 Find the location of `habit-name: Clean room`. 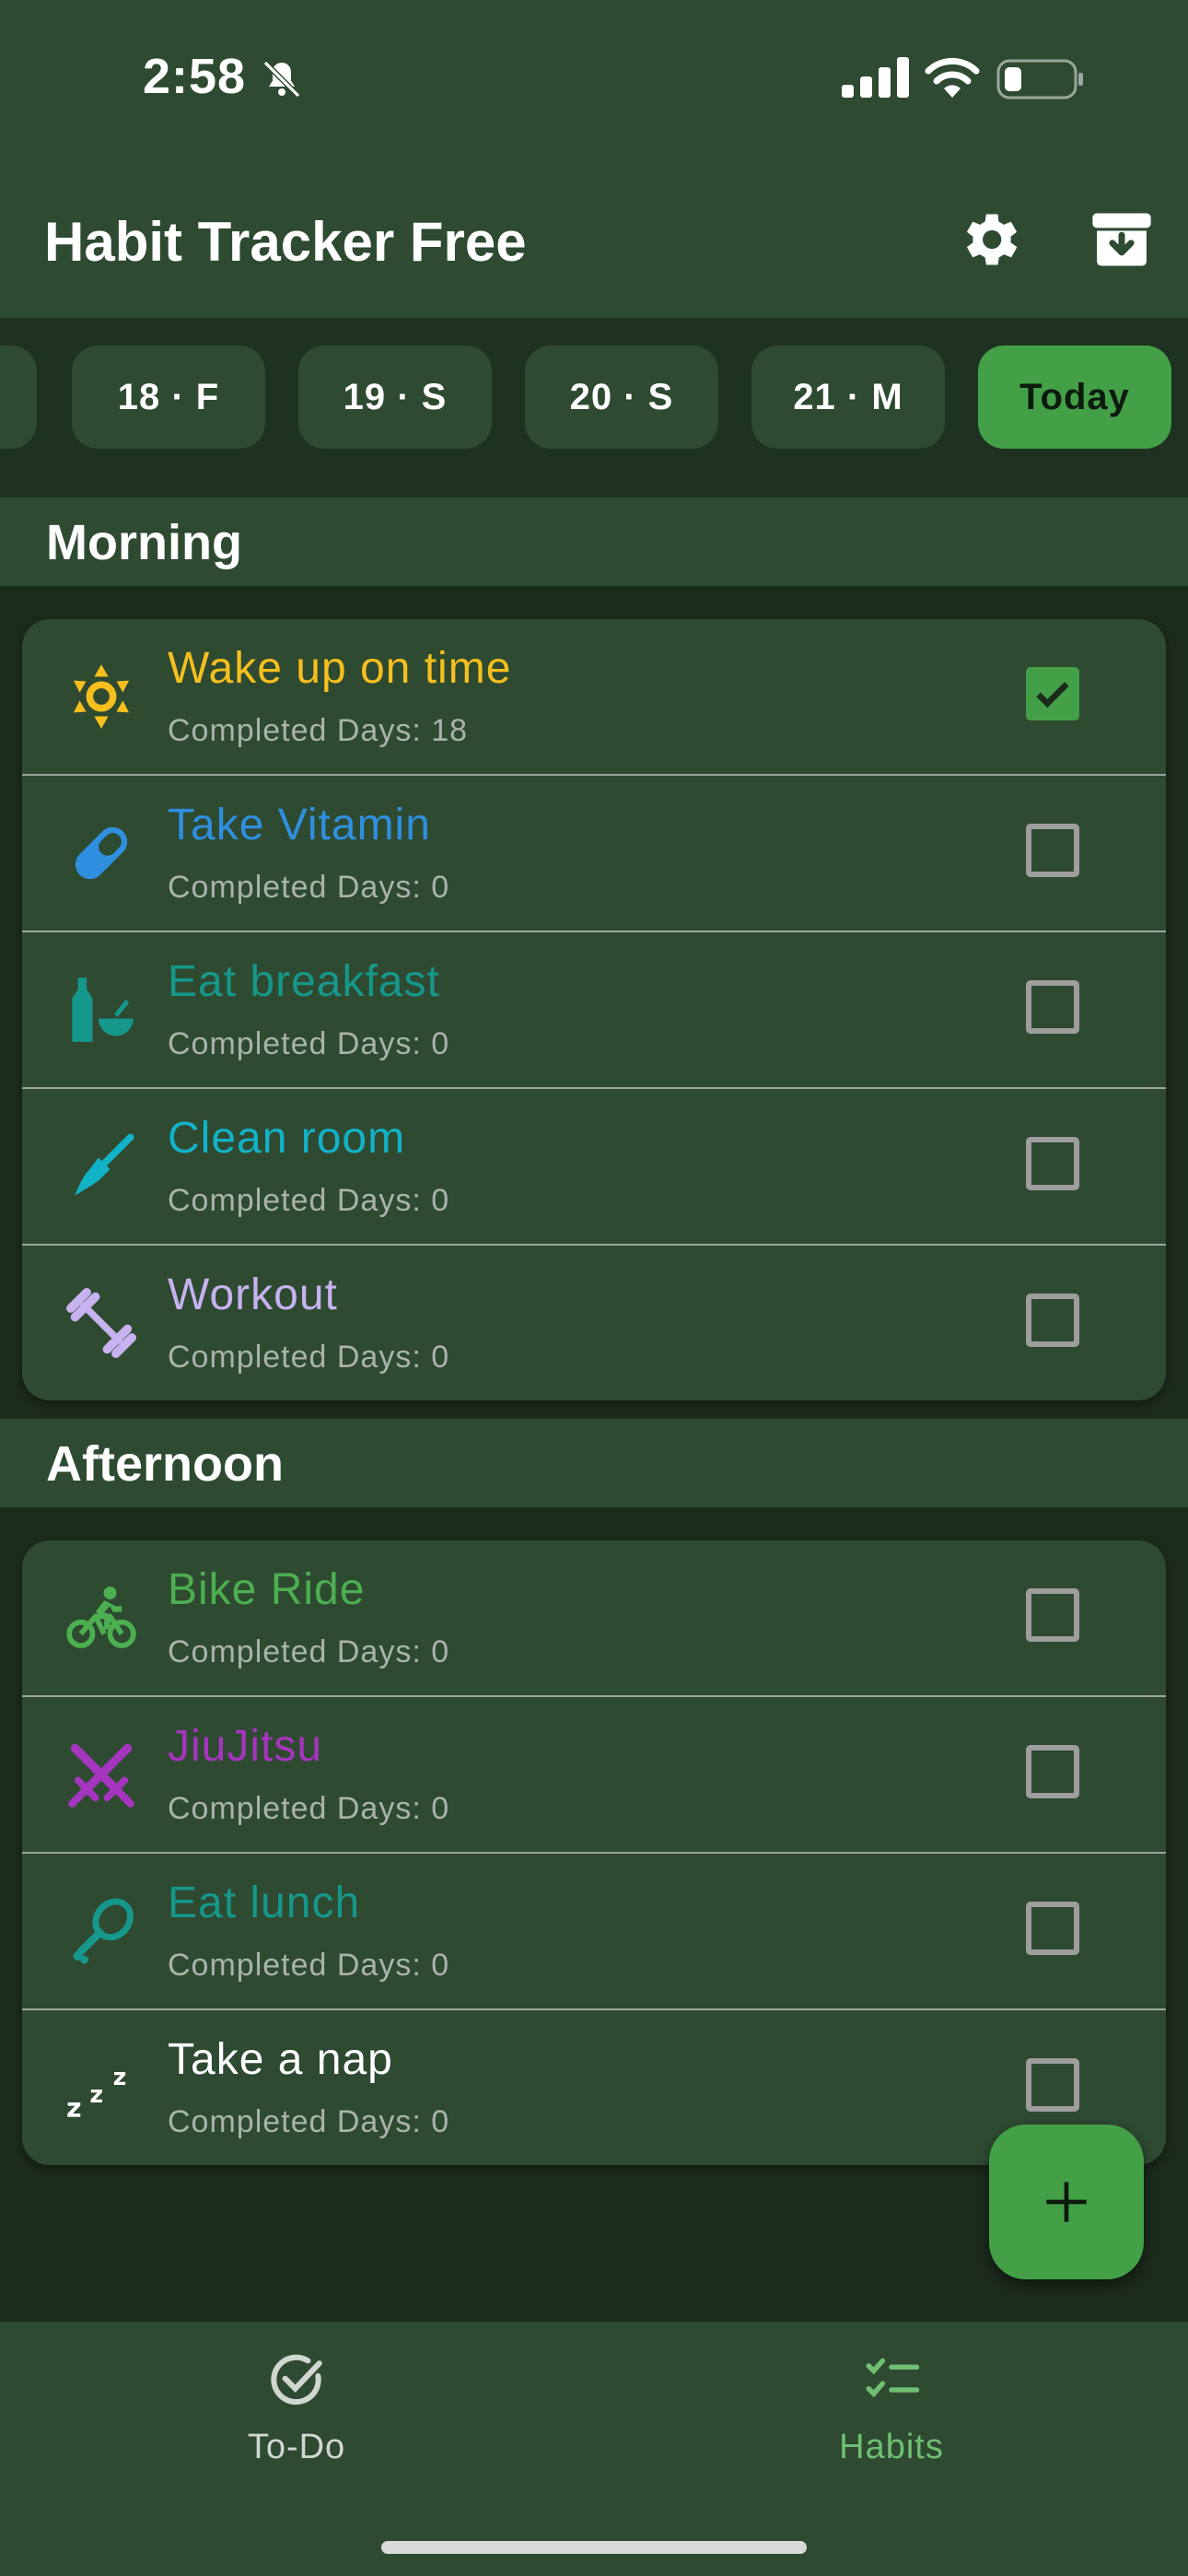

habit-name: Clean room is located at coordinates (287, 1138).